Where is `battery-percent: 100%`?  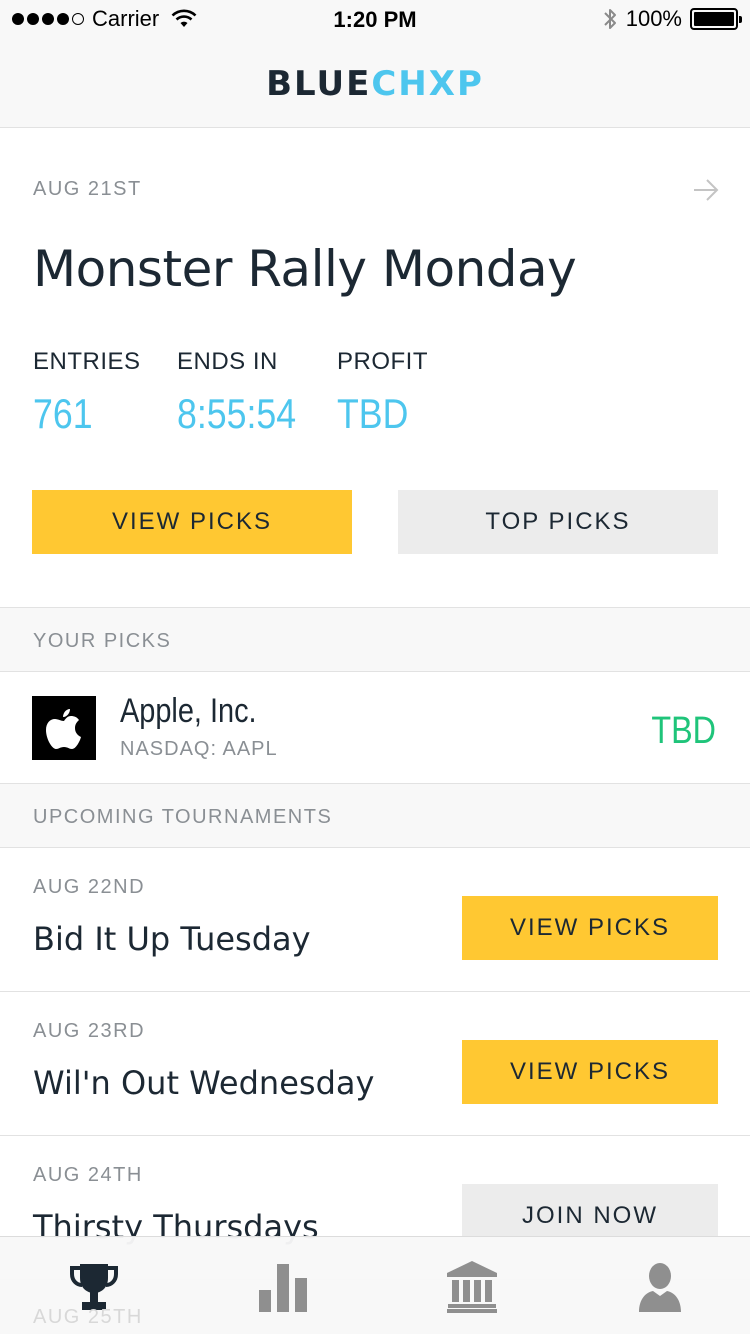
battery-percent: 100% is located at coordinates (653, 18).